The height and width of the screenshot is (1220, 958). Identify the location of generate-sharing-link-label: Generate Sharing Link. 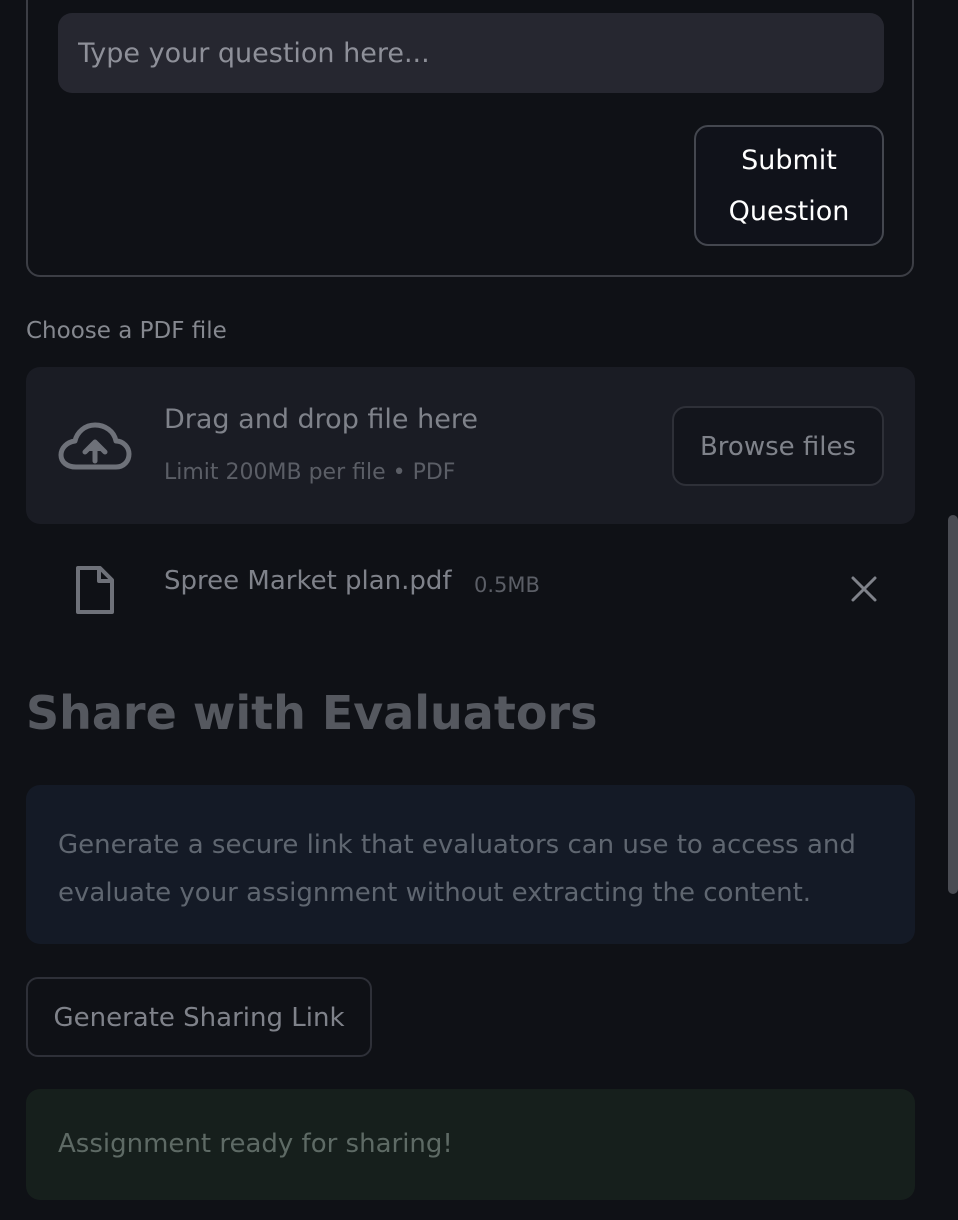
(199, 1018).